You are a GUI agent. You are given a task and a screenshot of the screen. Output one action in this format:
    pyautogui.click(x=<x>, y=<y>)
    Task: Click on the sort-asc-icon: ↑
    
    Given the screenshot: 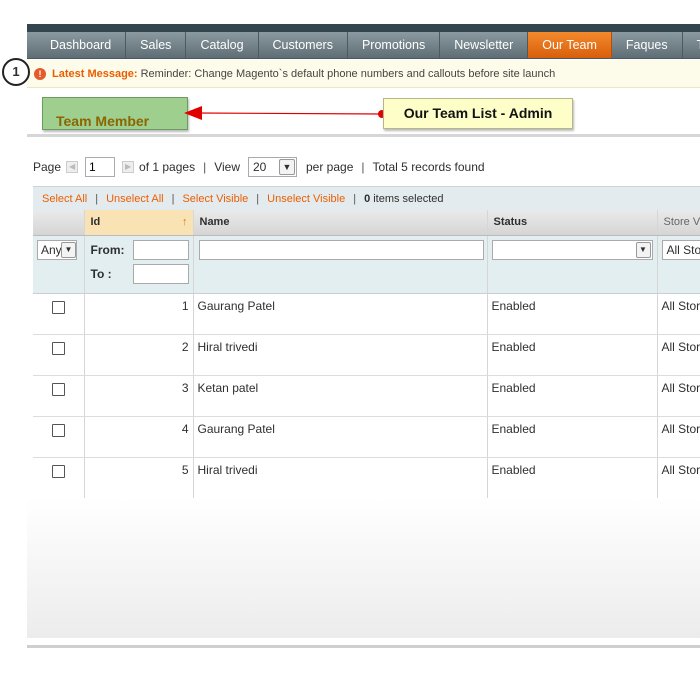 What is the action you would take?
    pyautogui.click(x=185, y=222)
    